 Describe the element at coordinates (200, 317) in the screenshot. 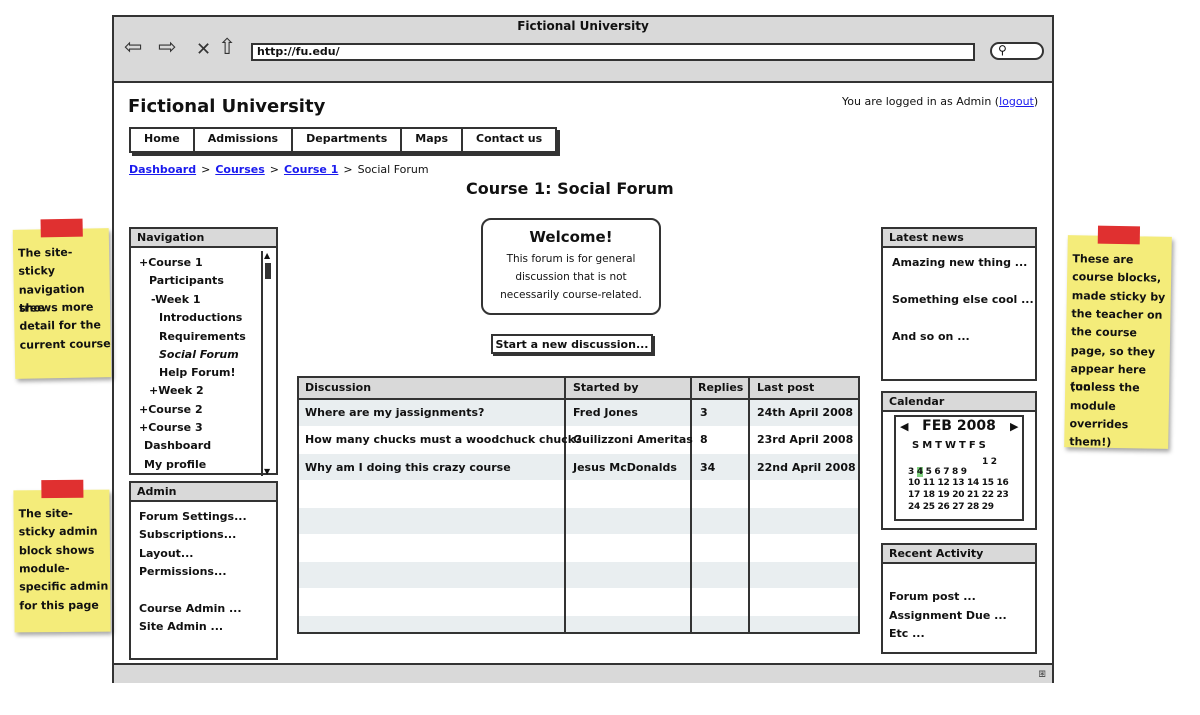

I see `nav-item-introductions: Introductions` at that location.